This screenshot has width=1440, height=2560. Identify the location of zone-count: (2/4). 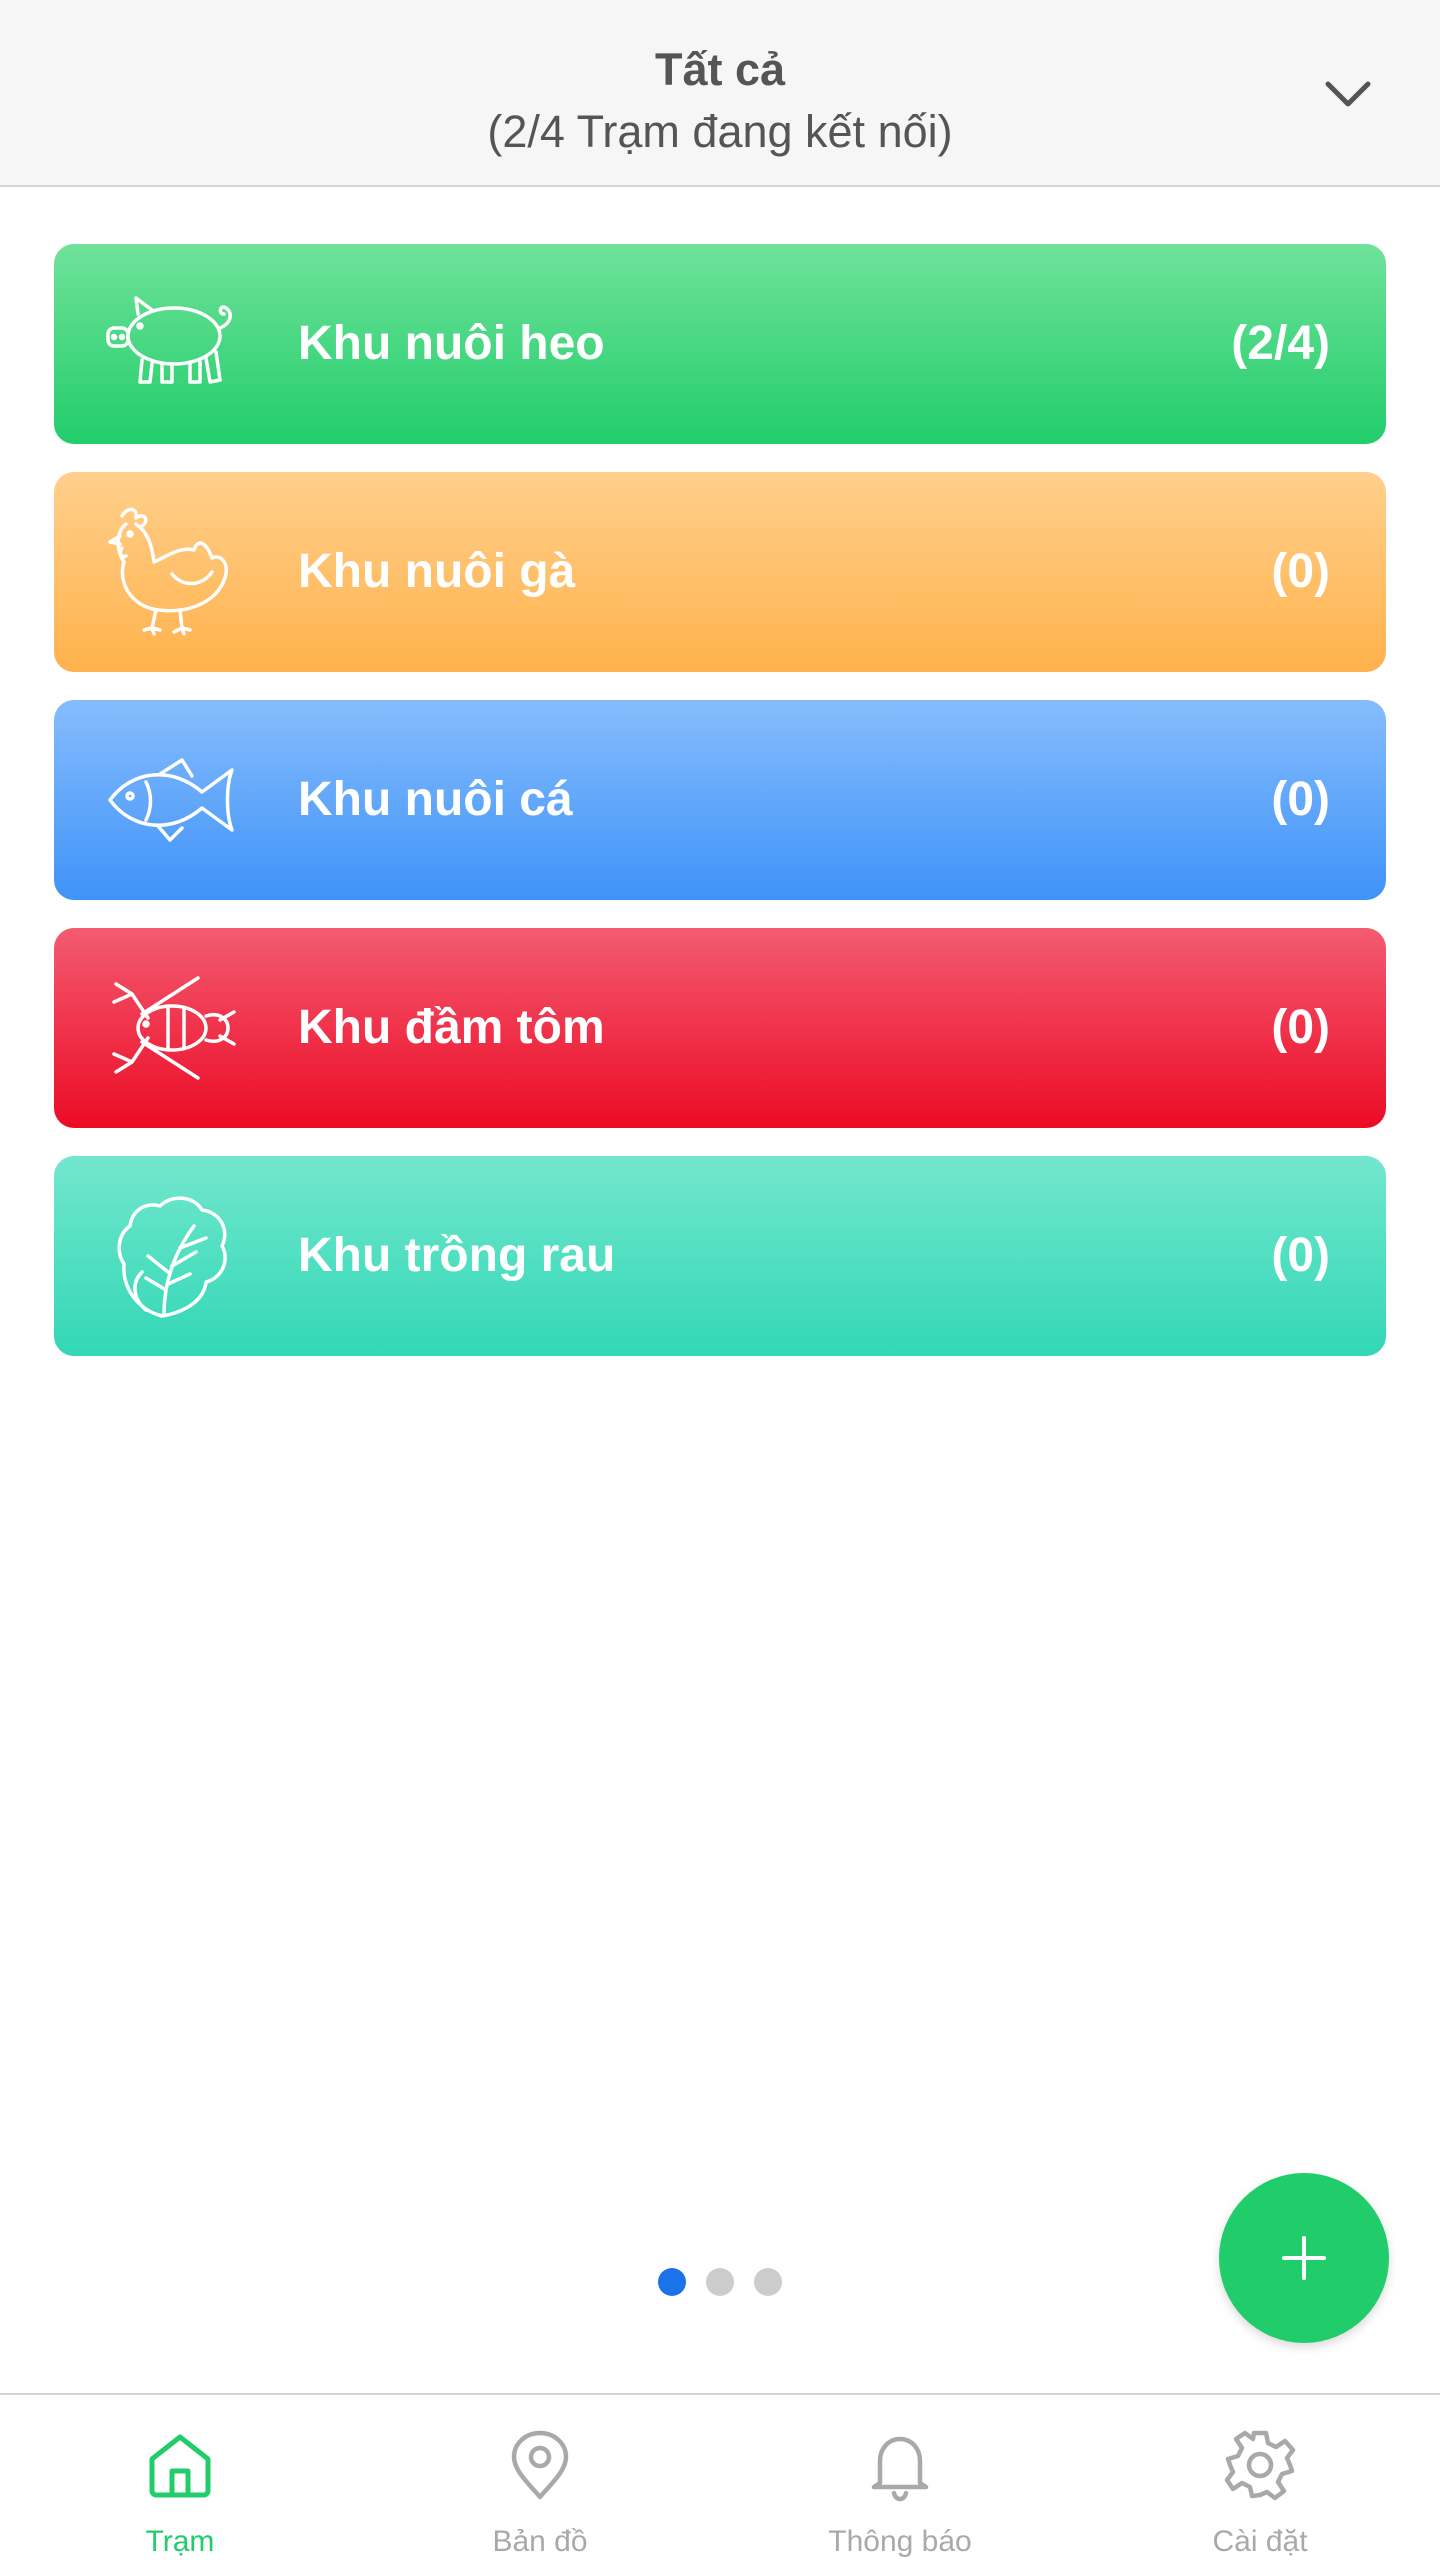
(1280, 343).